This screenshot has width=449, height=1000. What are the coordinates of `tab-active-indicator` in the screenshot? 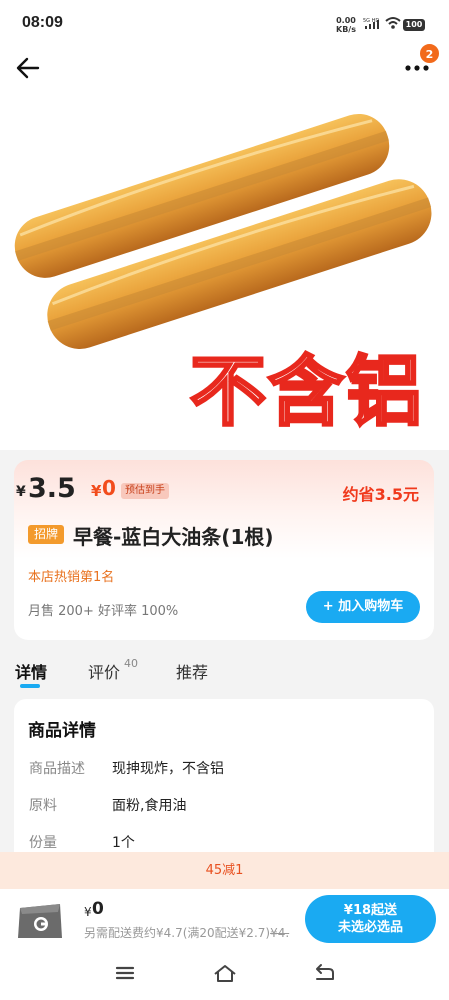 It's located at (30, 686).